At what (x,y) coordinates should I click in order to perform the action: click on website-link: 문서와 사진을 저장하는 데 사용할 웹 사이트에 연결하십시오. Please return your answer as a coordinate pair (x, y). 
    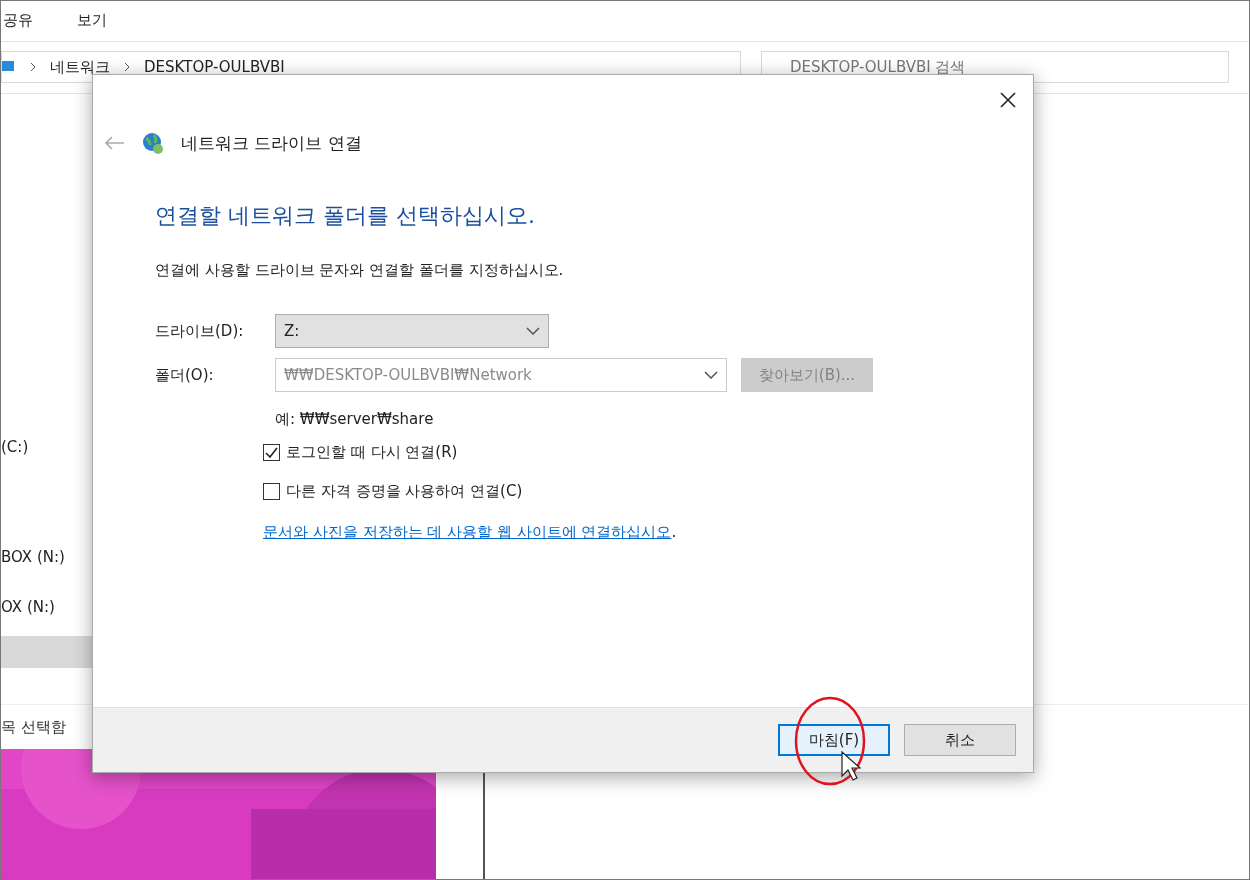
    Looking at the image, I should click on (467, 532).